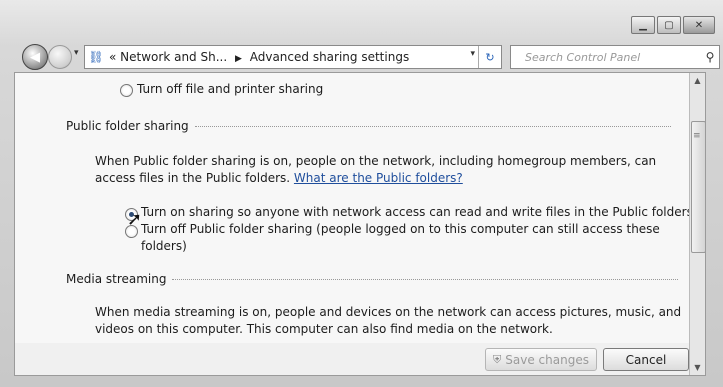 The height and width of the screenshot is (387, 723). Describe the element at coordinates (112, 57) in the screenshot. I see `breadcrumb-overflow: «` at that location.